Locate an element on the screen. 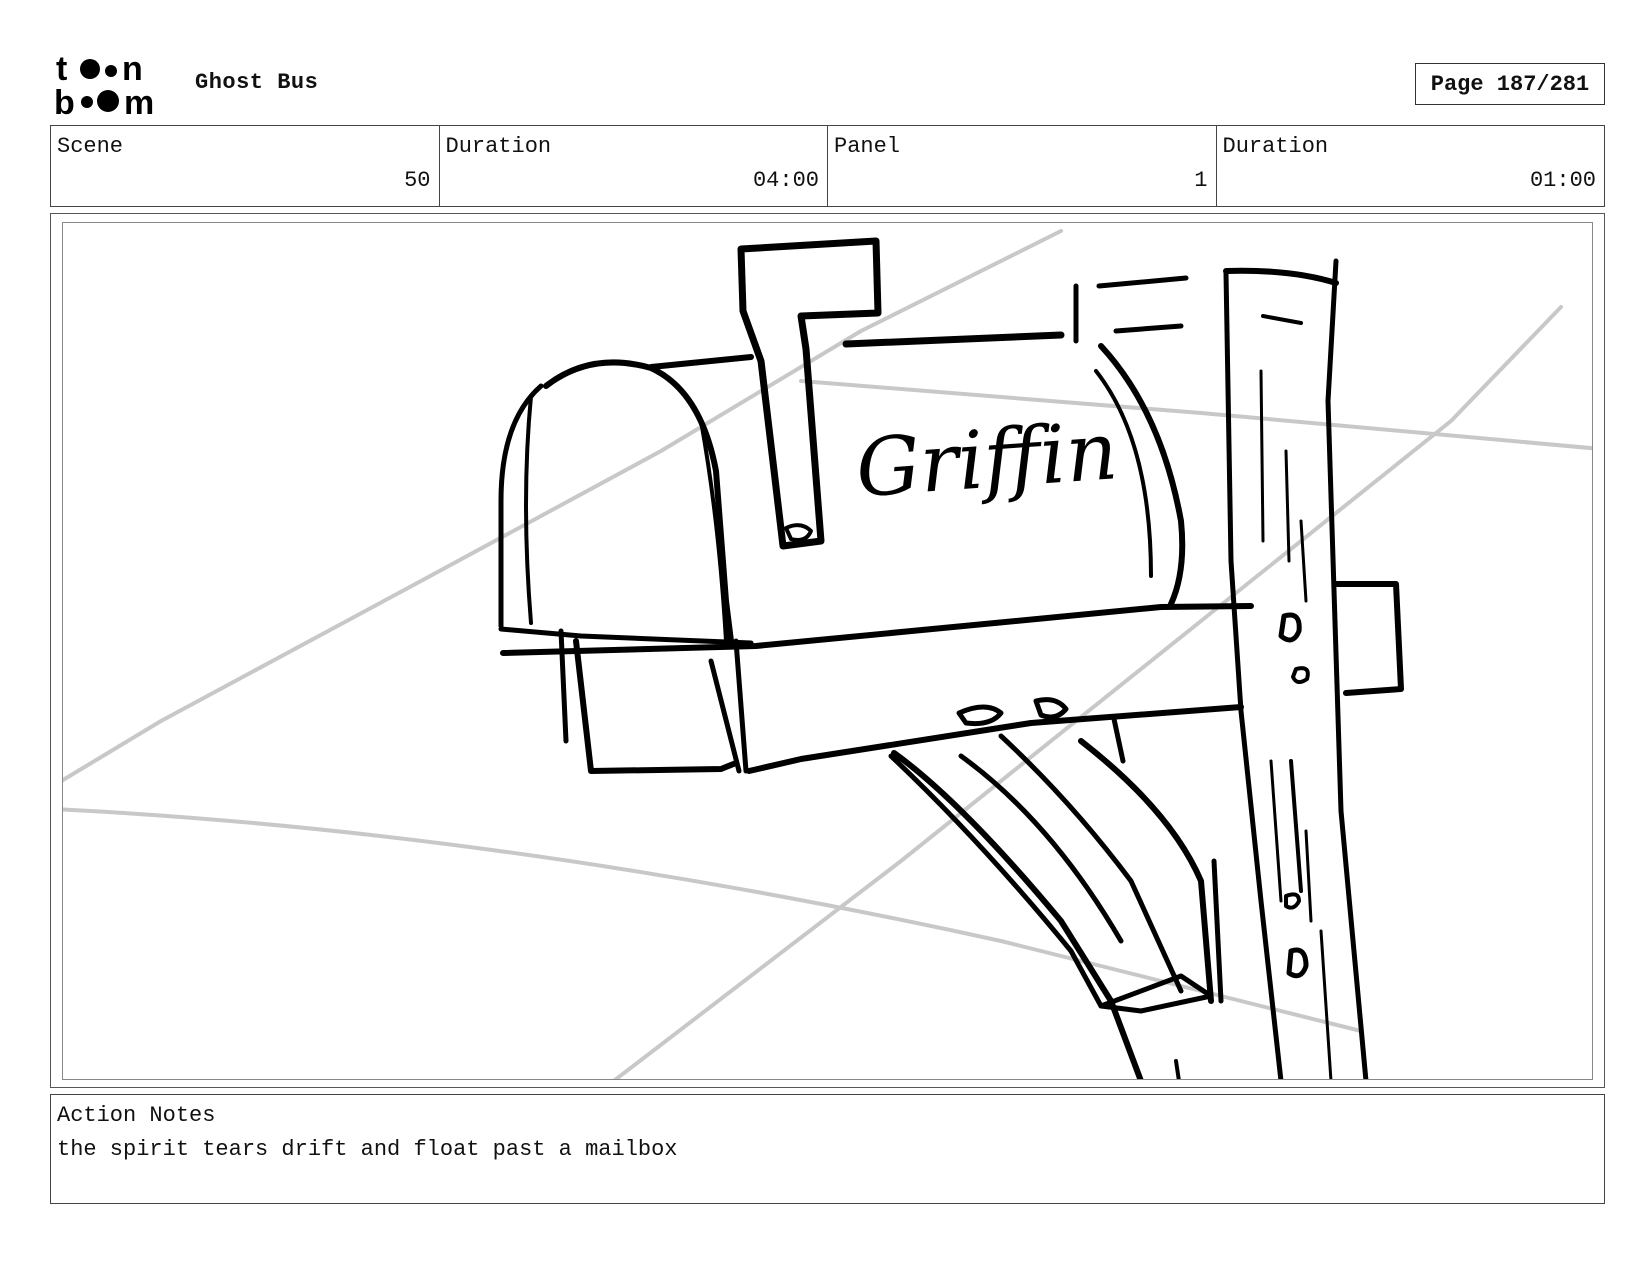 The image size is (1650, 1275). page-indicator: Page 187/281 is located at coordinates (1510, 84).